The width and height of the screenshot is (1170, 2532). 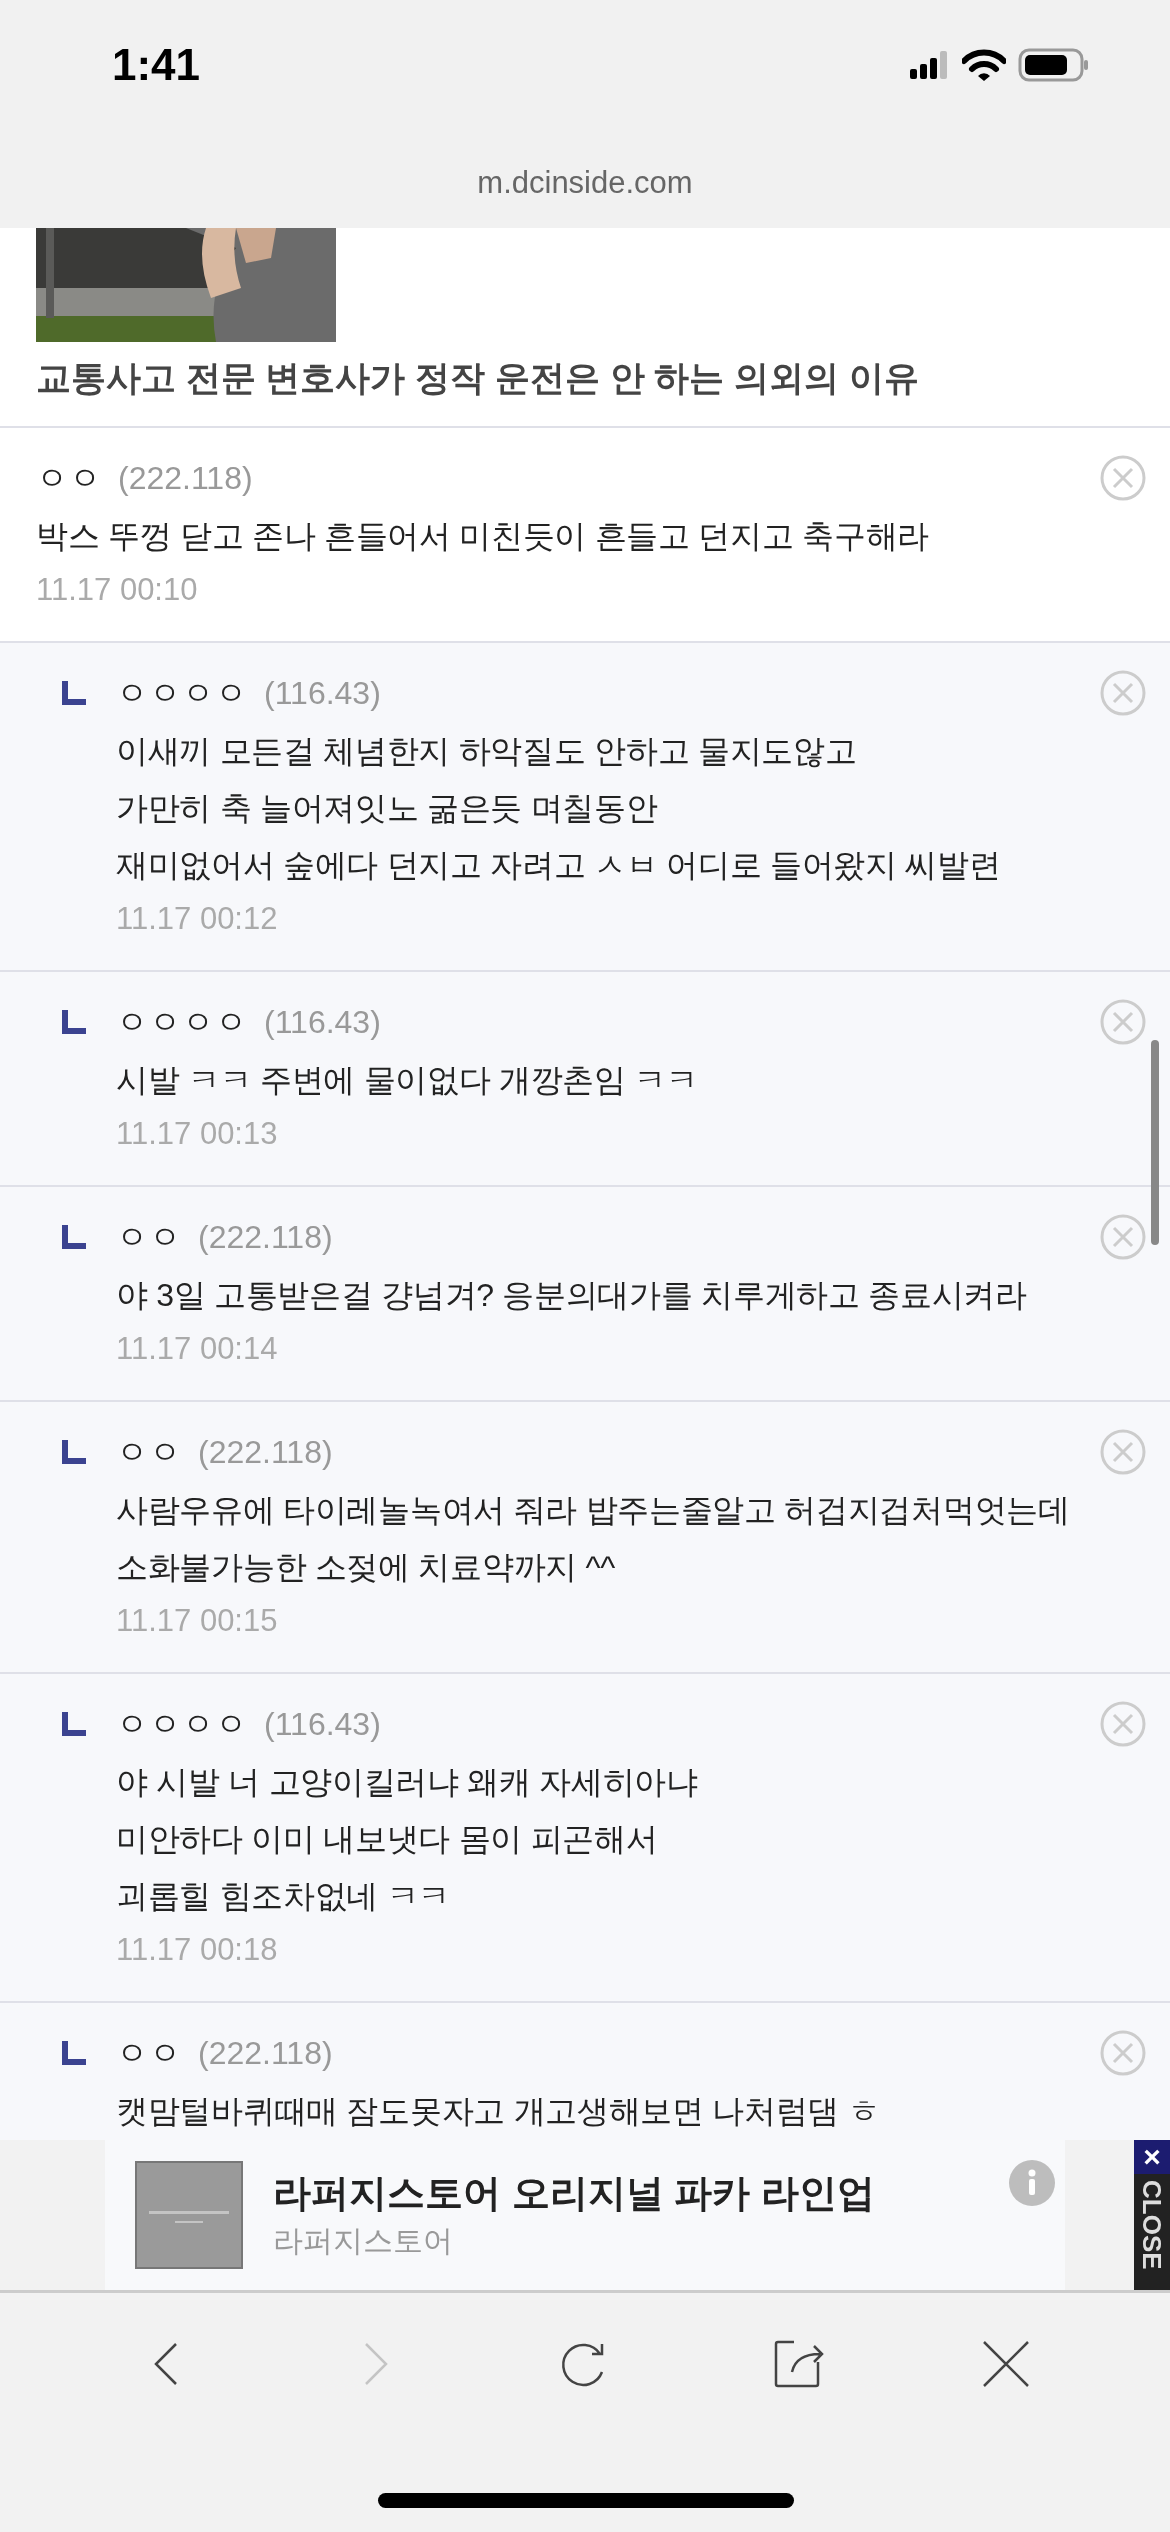 What do you see at coordinates (572, 1295) in the screenshot?
I see `comment-text: 야 3일 고통받은걸 걍넘겨? 응분의대가를 치루게하고 종료시켜라` at bounding box center [572, 1295].